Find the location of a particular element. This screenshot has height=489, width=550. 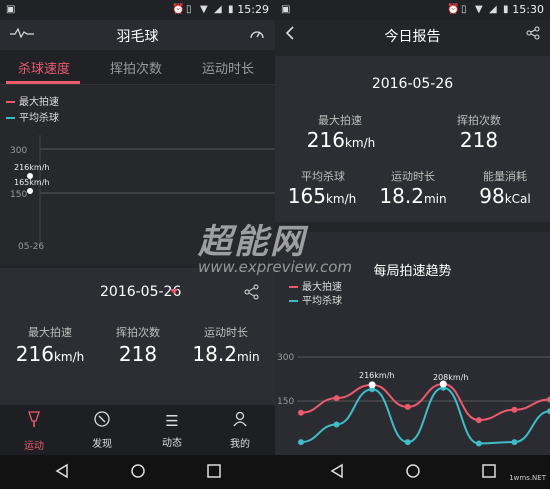

nav-label: 发现 is located at coordinates (102, 444).